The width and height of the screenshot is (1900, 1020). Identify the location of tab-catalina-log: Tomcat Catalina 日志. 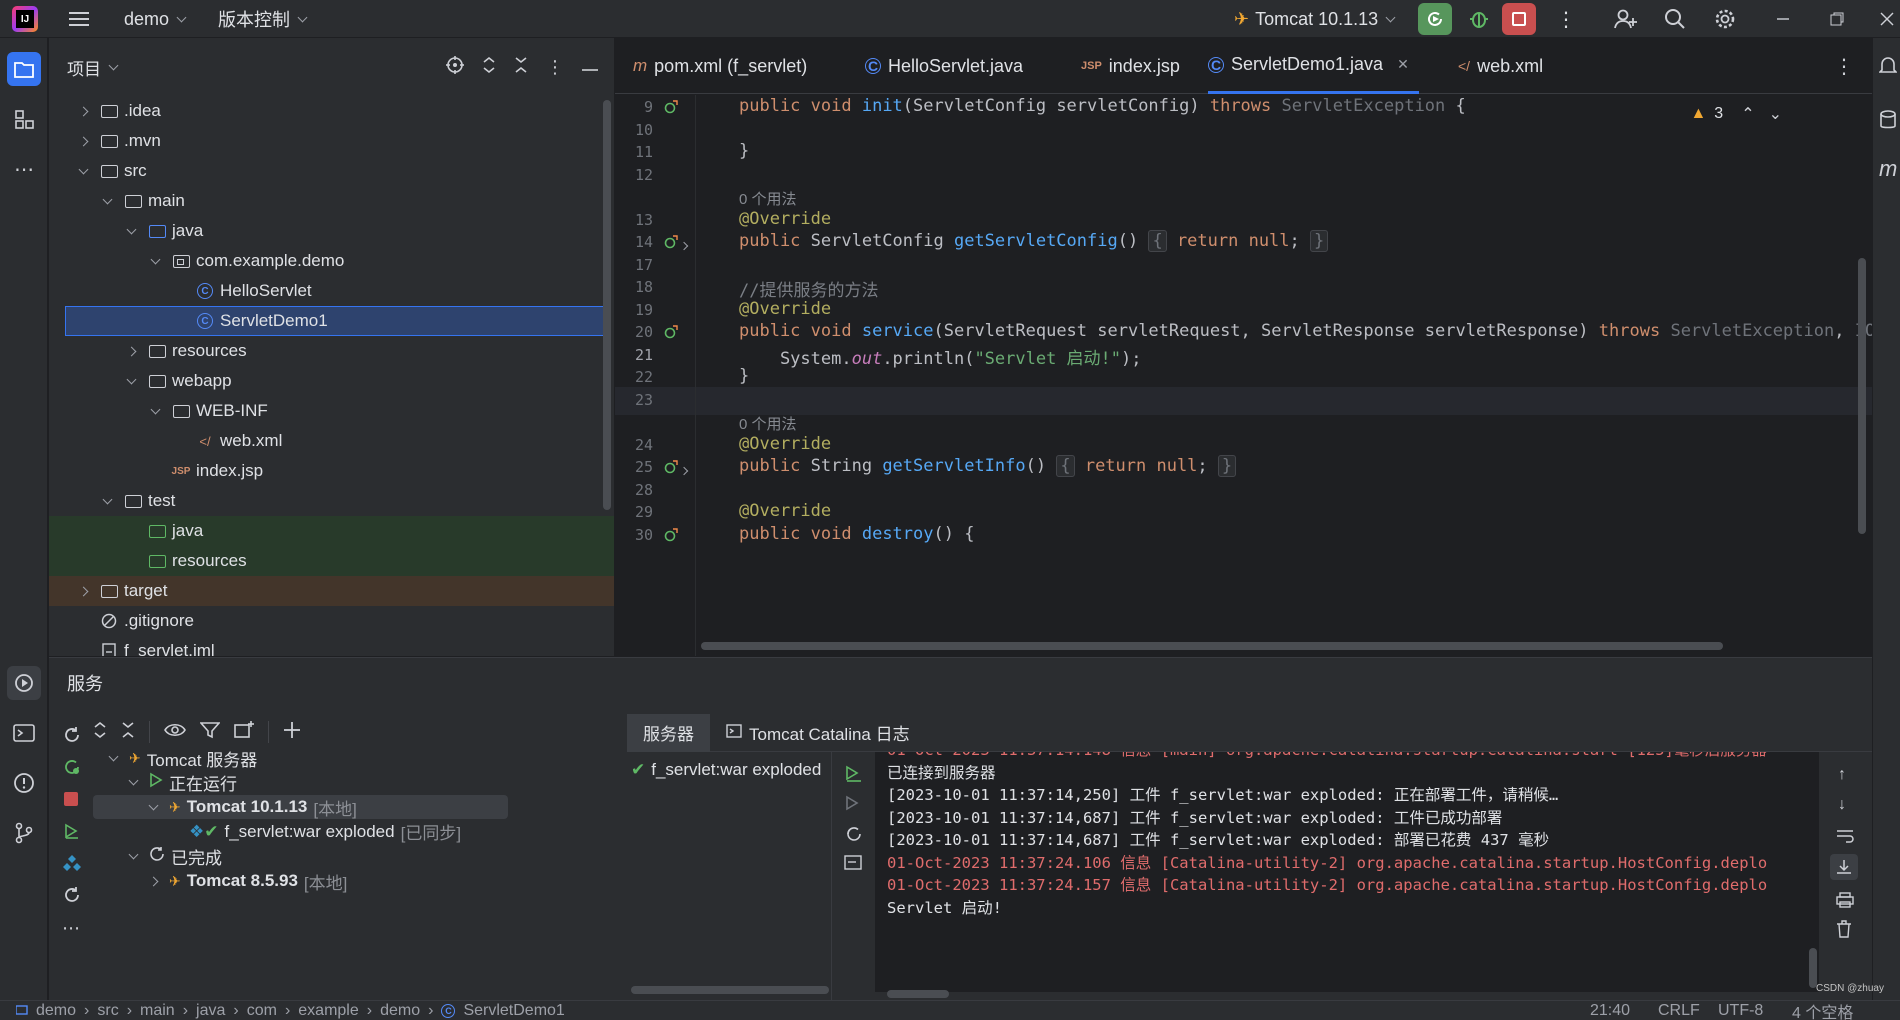
(818, 733).